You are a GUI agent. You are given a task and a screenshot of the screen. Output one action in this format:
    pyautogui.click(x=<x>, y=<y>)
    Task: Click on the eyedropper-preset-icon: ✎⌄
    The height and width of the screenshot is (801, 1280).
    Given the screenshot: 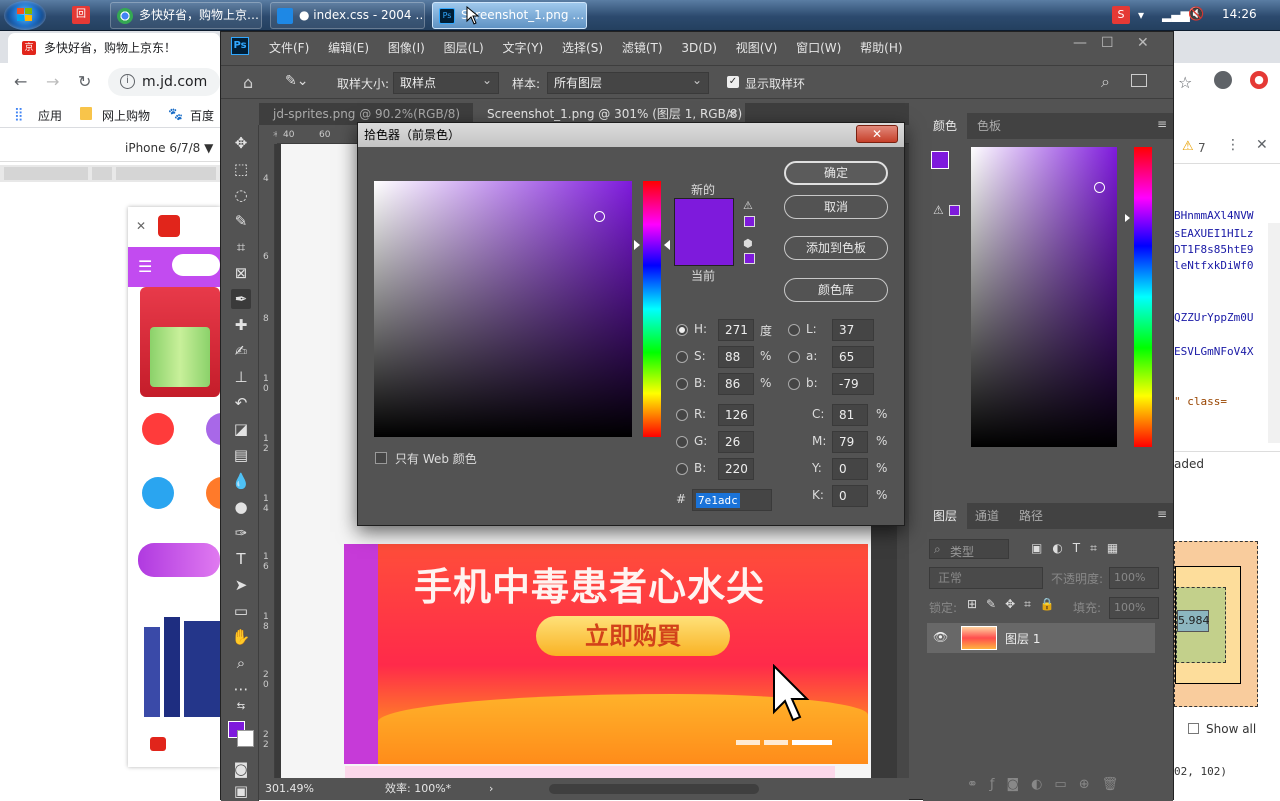 What is the action you would take?
    pyautogui.click(x=296, y=81)
    